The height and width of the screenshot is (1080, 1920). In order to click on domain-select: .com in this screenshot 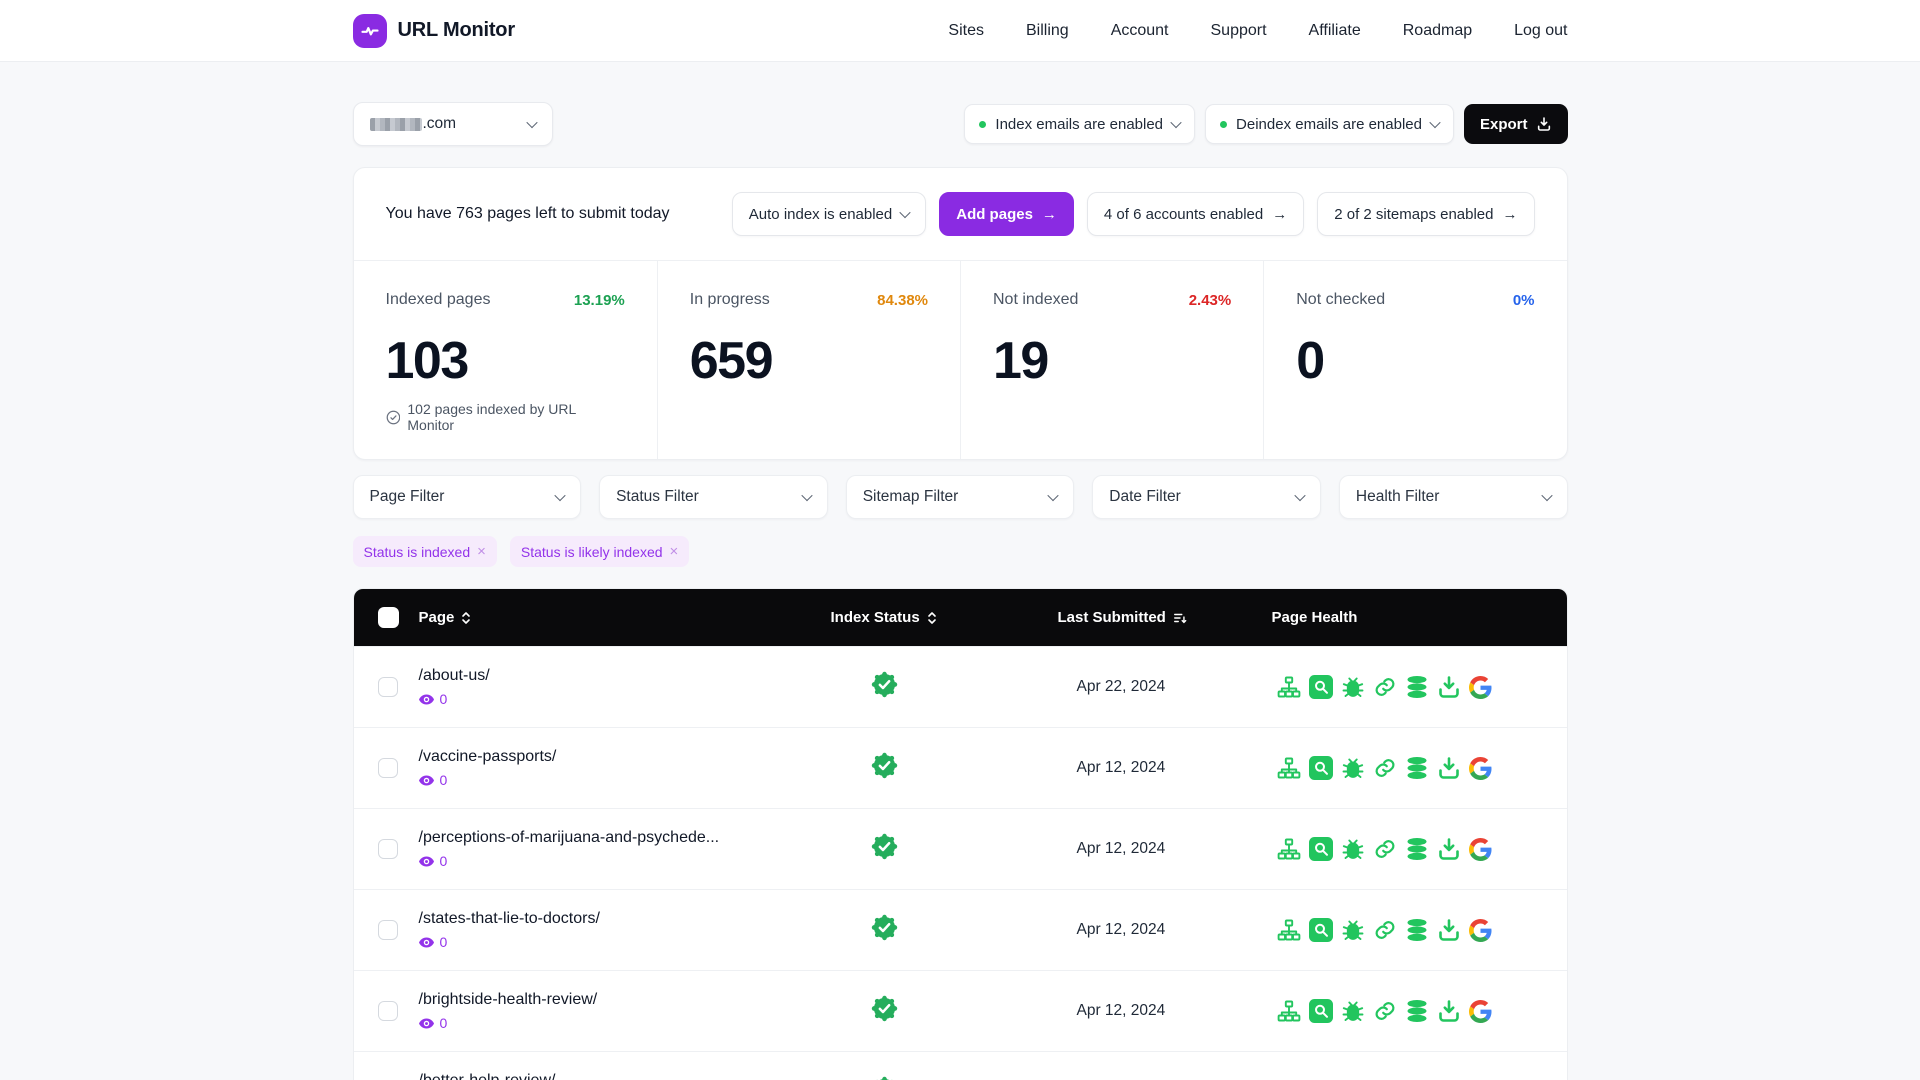, I will do `click(452, 124)`.